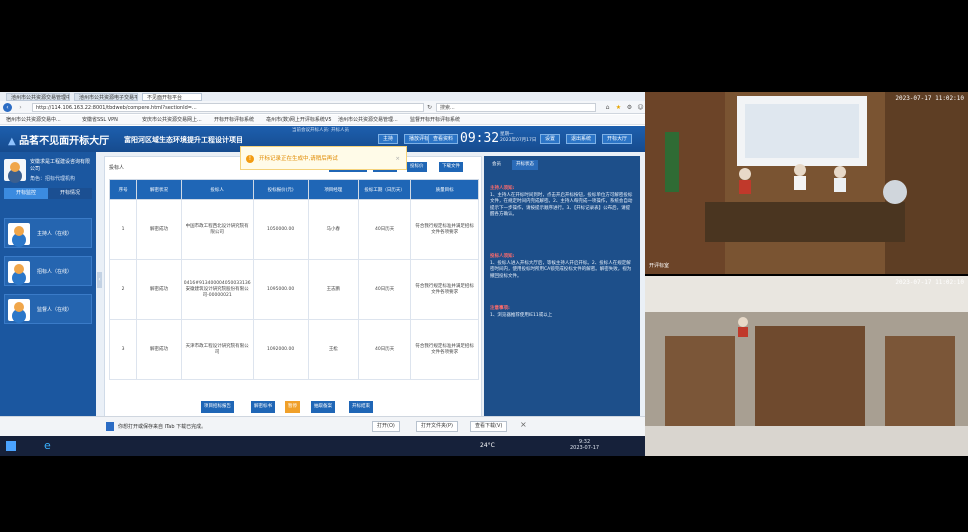  I want to click on cell-index: 3, so click(123, 349).